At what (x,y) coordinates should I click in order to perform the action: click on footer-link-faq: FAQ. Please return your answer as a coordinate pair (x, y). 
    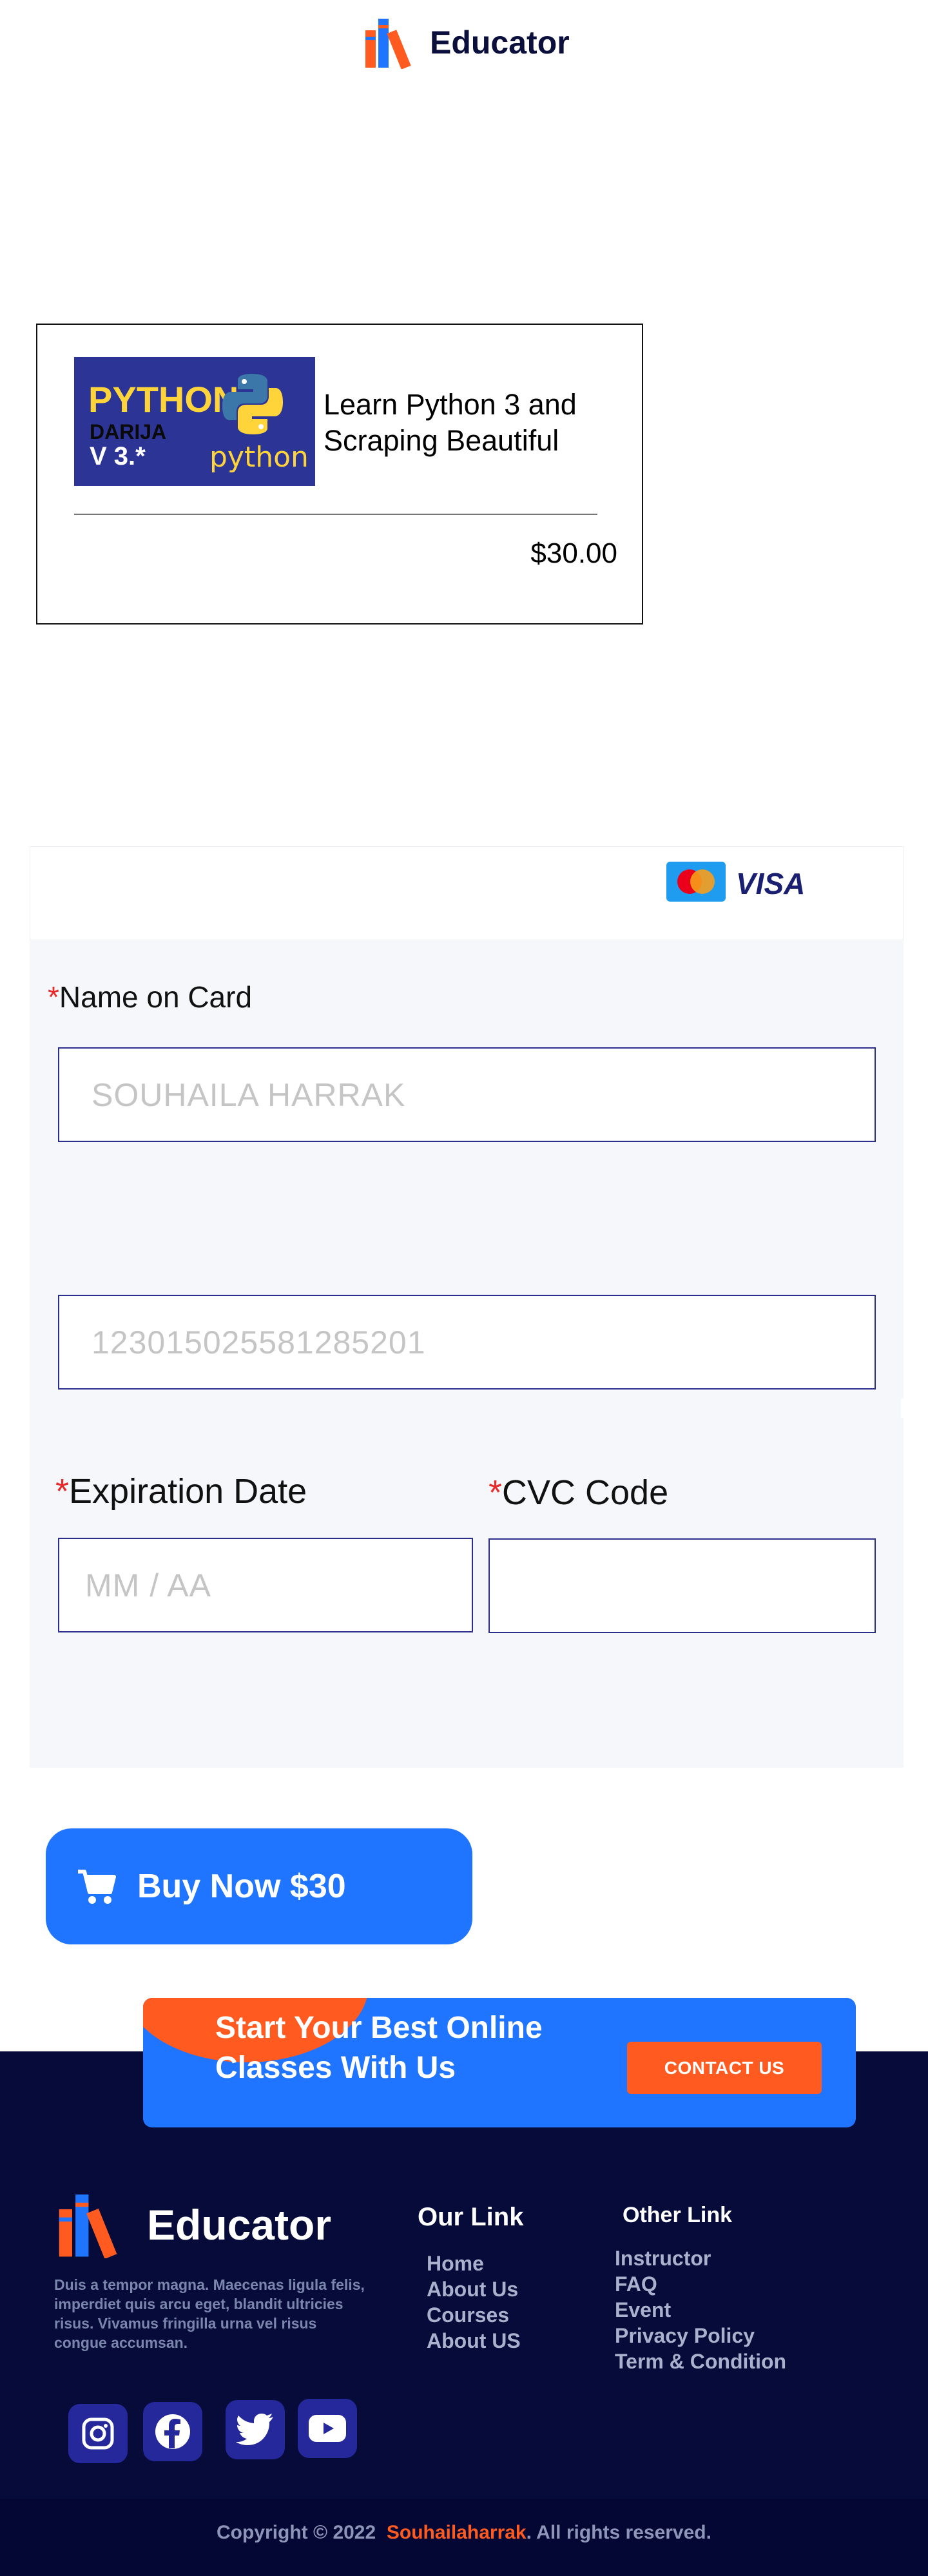
    Looking at the image, I should click on (700, 2284).